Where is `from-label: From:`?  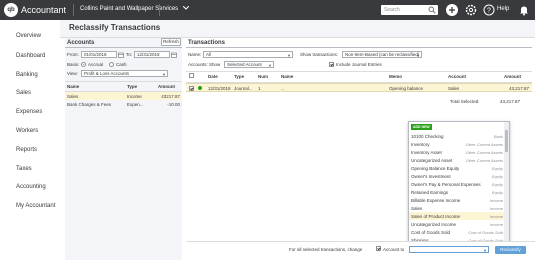 from-label: From: is located at coordinates (73, 54).